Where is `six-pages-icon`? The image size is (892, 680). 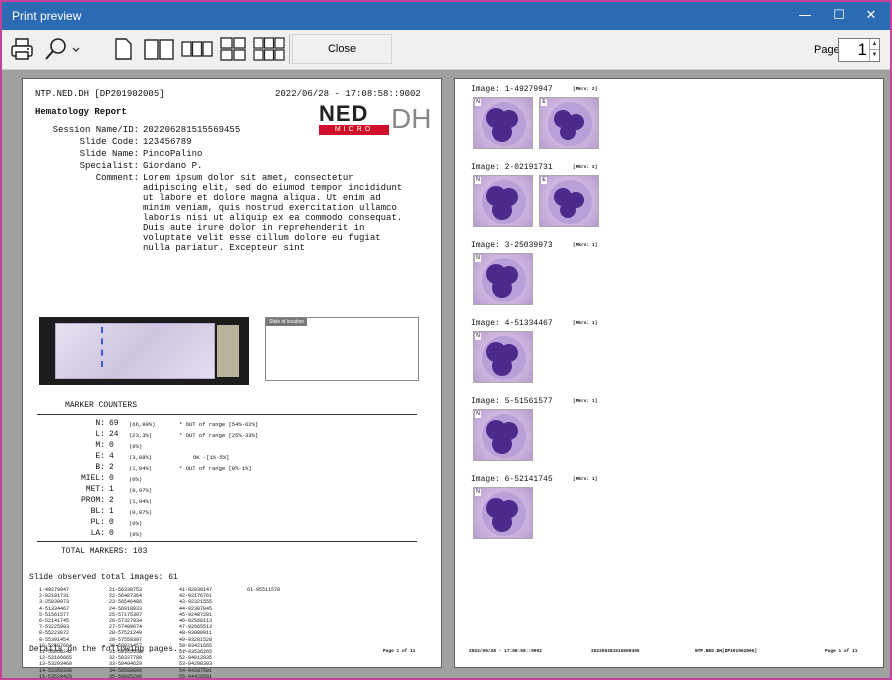
six-pages-icon is located at coordinates (269, 49).